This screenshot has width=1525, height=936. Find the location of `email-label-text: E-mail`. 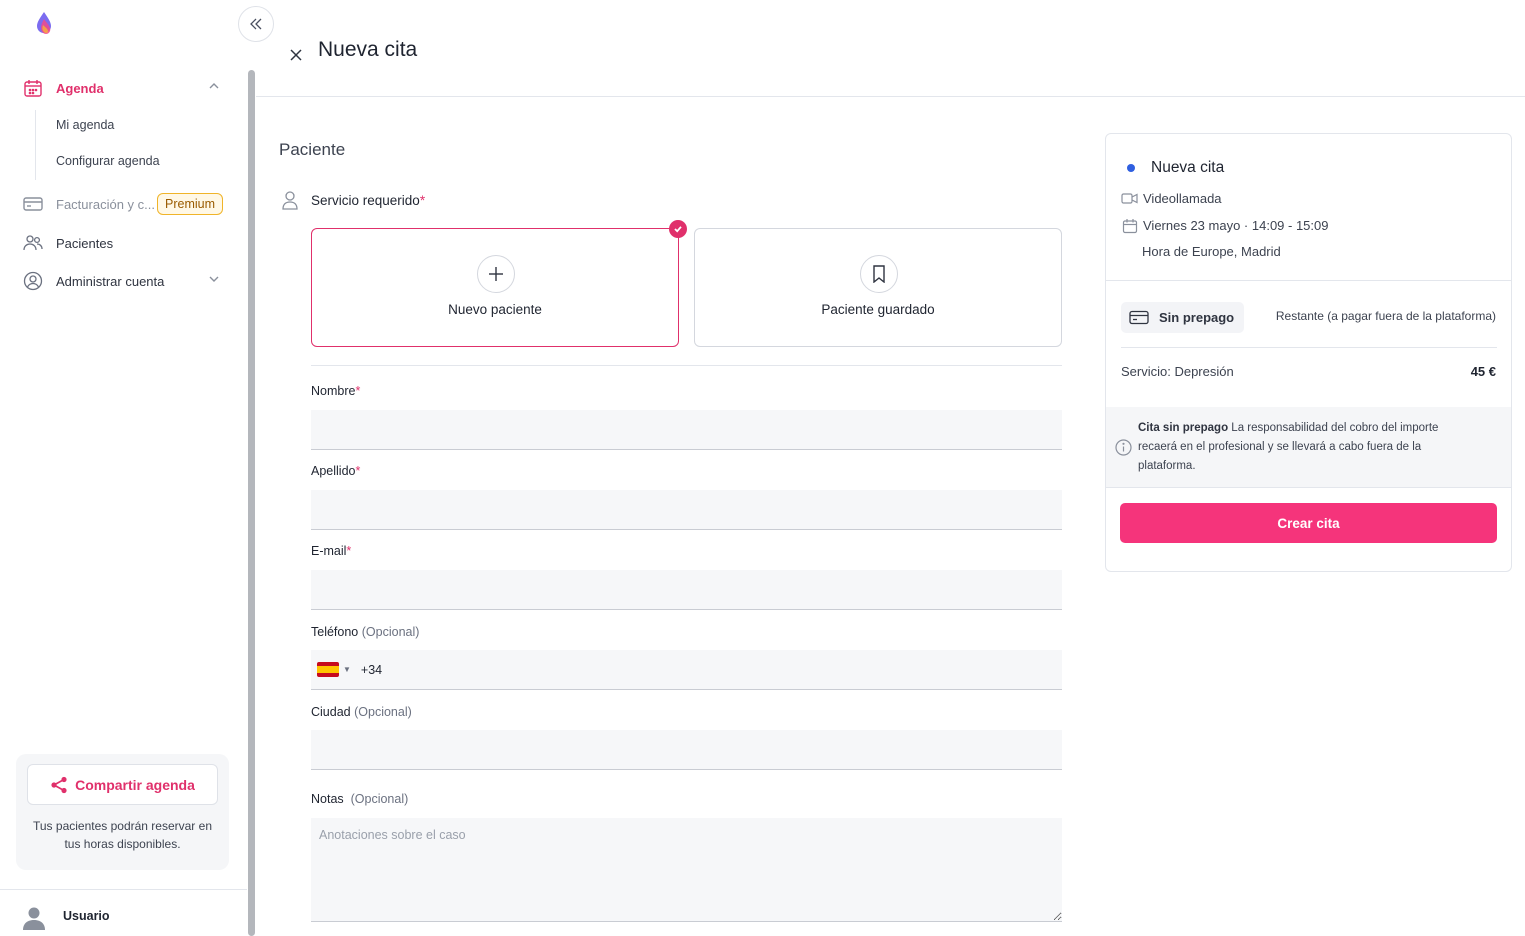

email-label-text: E-mail is located at coordinates (329, 551).